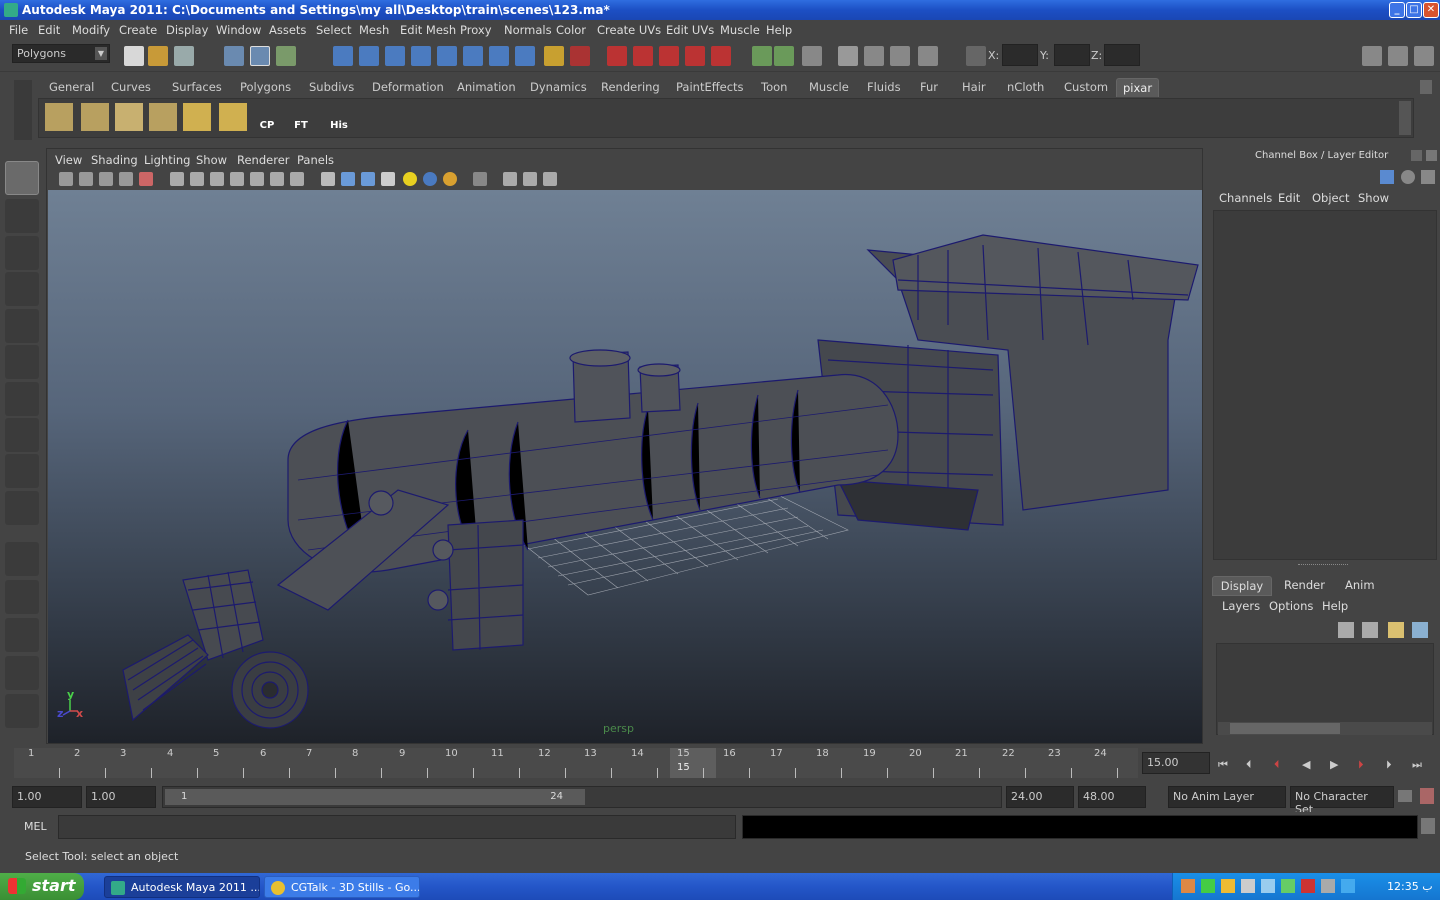  Describe the element at coordinates (1387, 177) in the screenshot. I see `channel-box-icon` at that location.